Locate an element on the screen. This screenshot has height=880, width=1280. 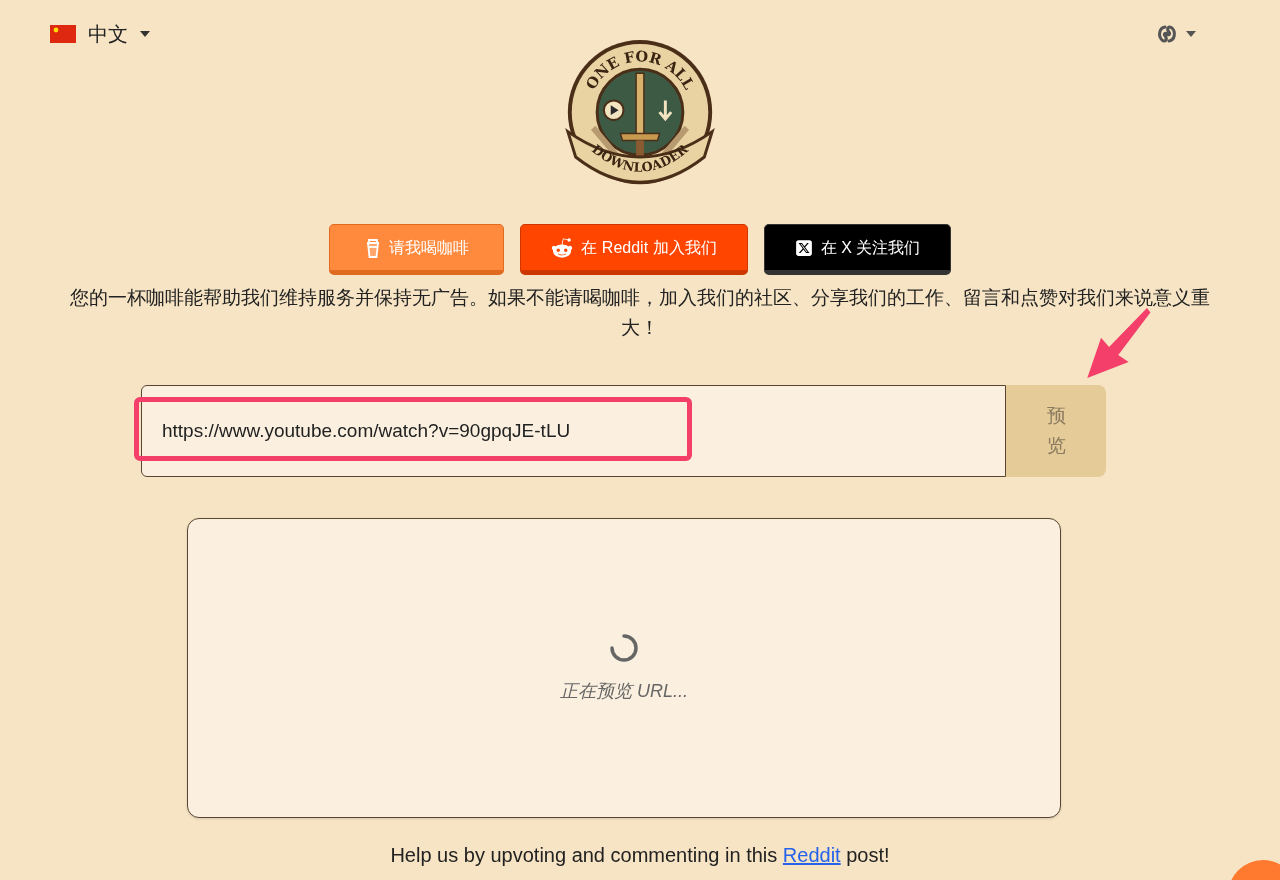
social-button: 在 X 关注我们 is located at coordinates (857, 249).